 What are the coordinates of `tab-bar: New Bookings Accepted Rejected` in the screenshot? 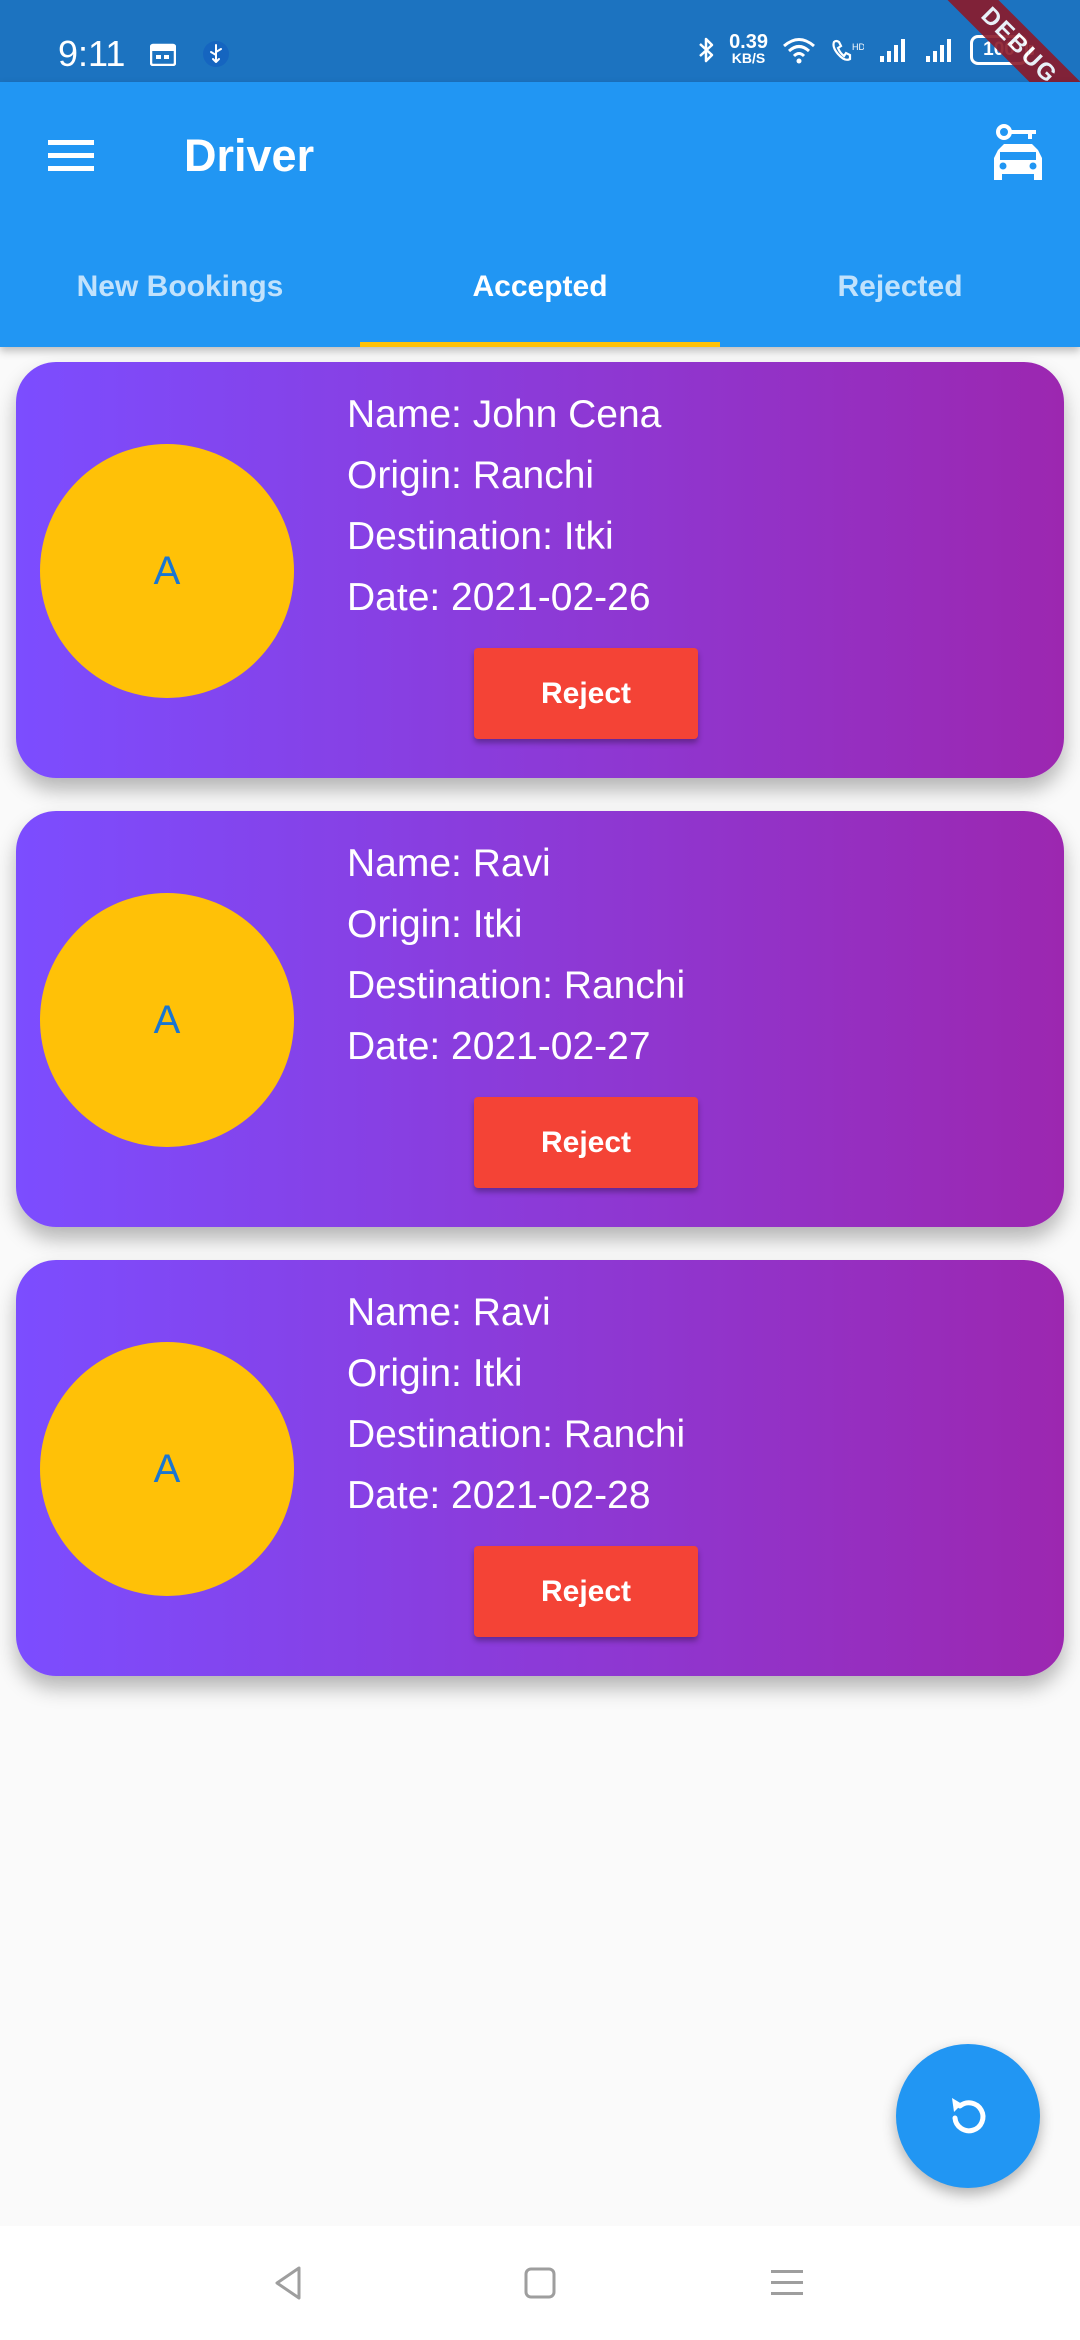 It's located at (540, 299).